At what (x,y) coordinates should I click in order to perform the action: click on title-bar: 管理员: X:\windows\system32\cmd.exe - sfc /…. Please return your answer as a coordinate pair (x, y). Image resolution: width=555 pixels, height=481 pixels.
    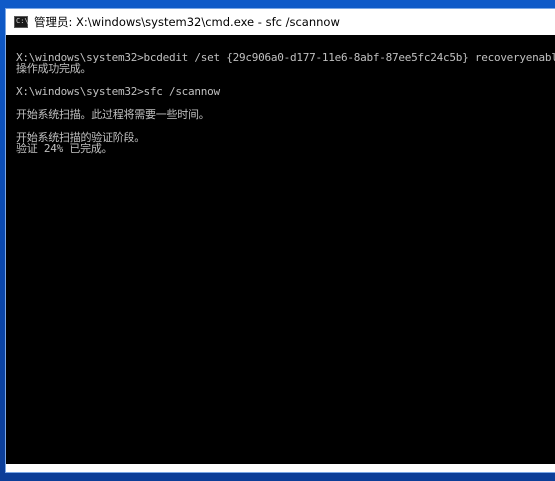
    Looking at the image, I should click on (280, 22).